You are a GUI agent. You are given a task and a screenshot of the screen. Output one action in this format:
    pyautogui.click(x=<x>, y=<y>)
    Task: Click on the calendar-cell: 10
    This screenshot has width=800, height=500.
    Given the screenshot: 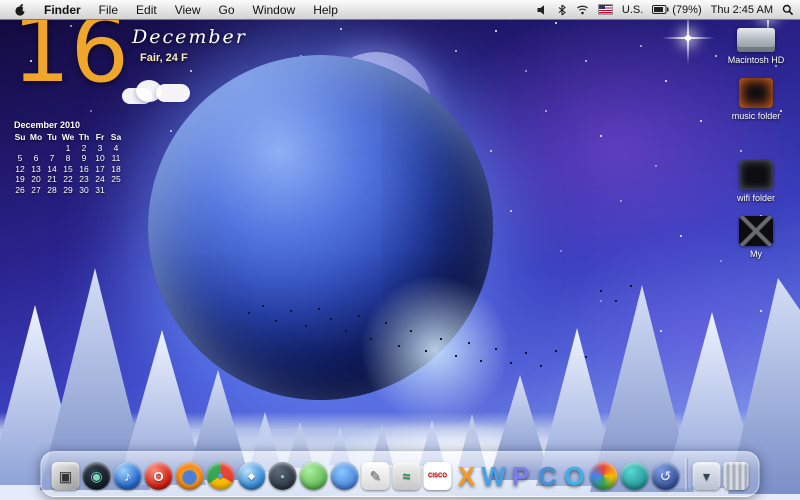 What is the action you would take?
    pyautogui.click(x=100, y=158)
    